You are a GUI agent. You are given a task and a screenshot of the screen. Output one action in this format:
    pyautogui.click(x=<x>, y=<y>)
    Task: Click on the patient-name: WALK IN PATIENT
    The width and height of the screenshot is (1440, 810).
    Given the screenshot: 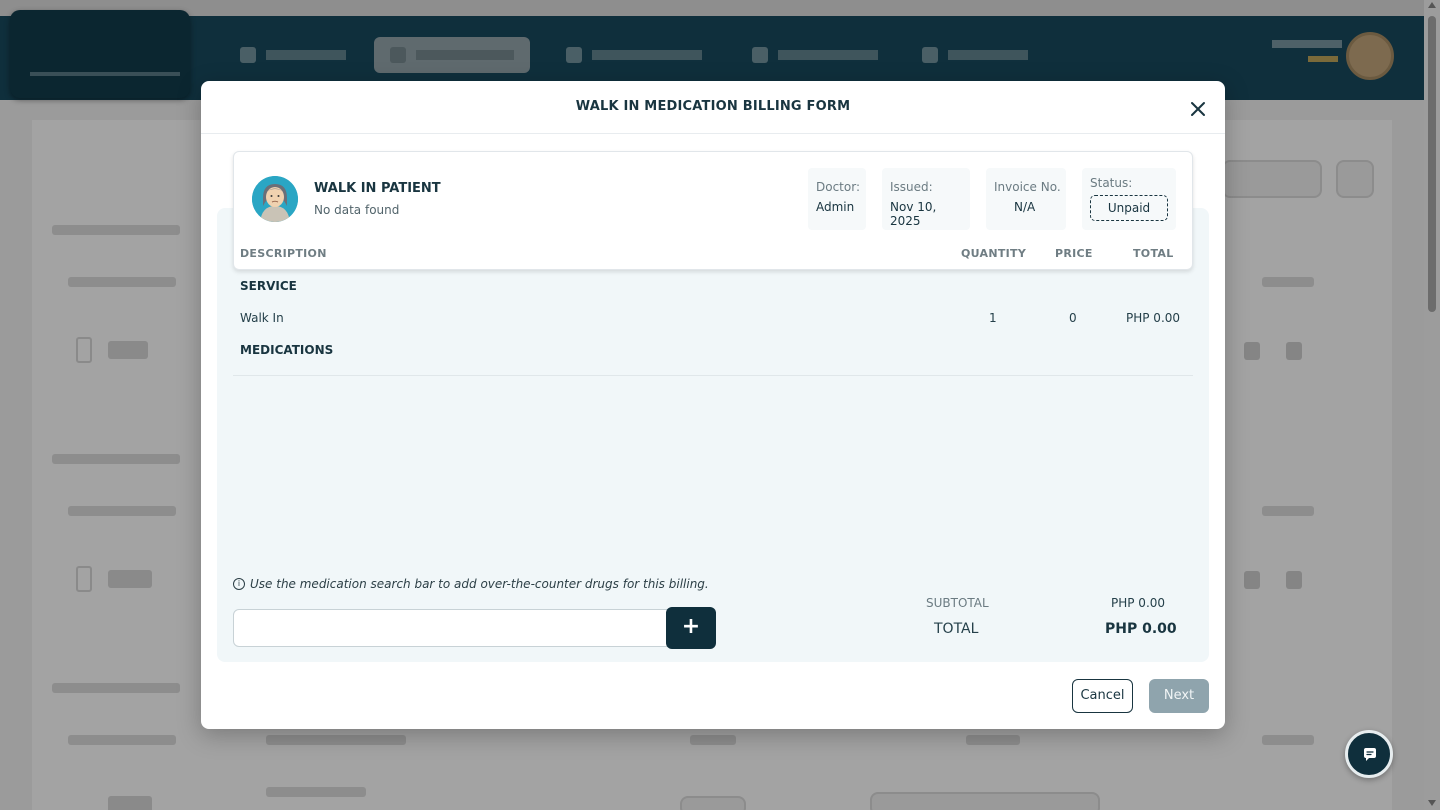 What is the action you would take?
    pyautogui.click(x=377, y=188)
    